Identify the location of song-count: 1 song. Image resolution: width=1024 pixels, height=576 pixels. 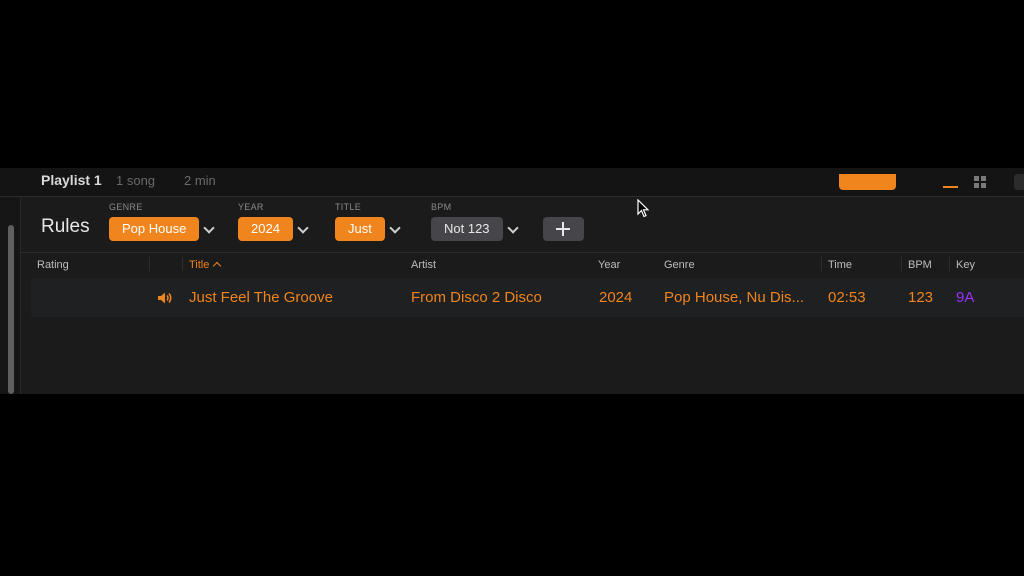
(136, 180).